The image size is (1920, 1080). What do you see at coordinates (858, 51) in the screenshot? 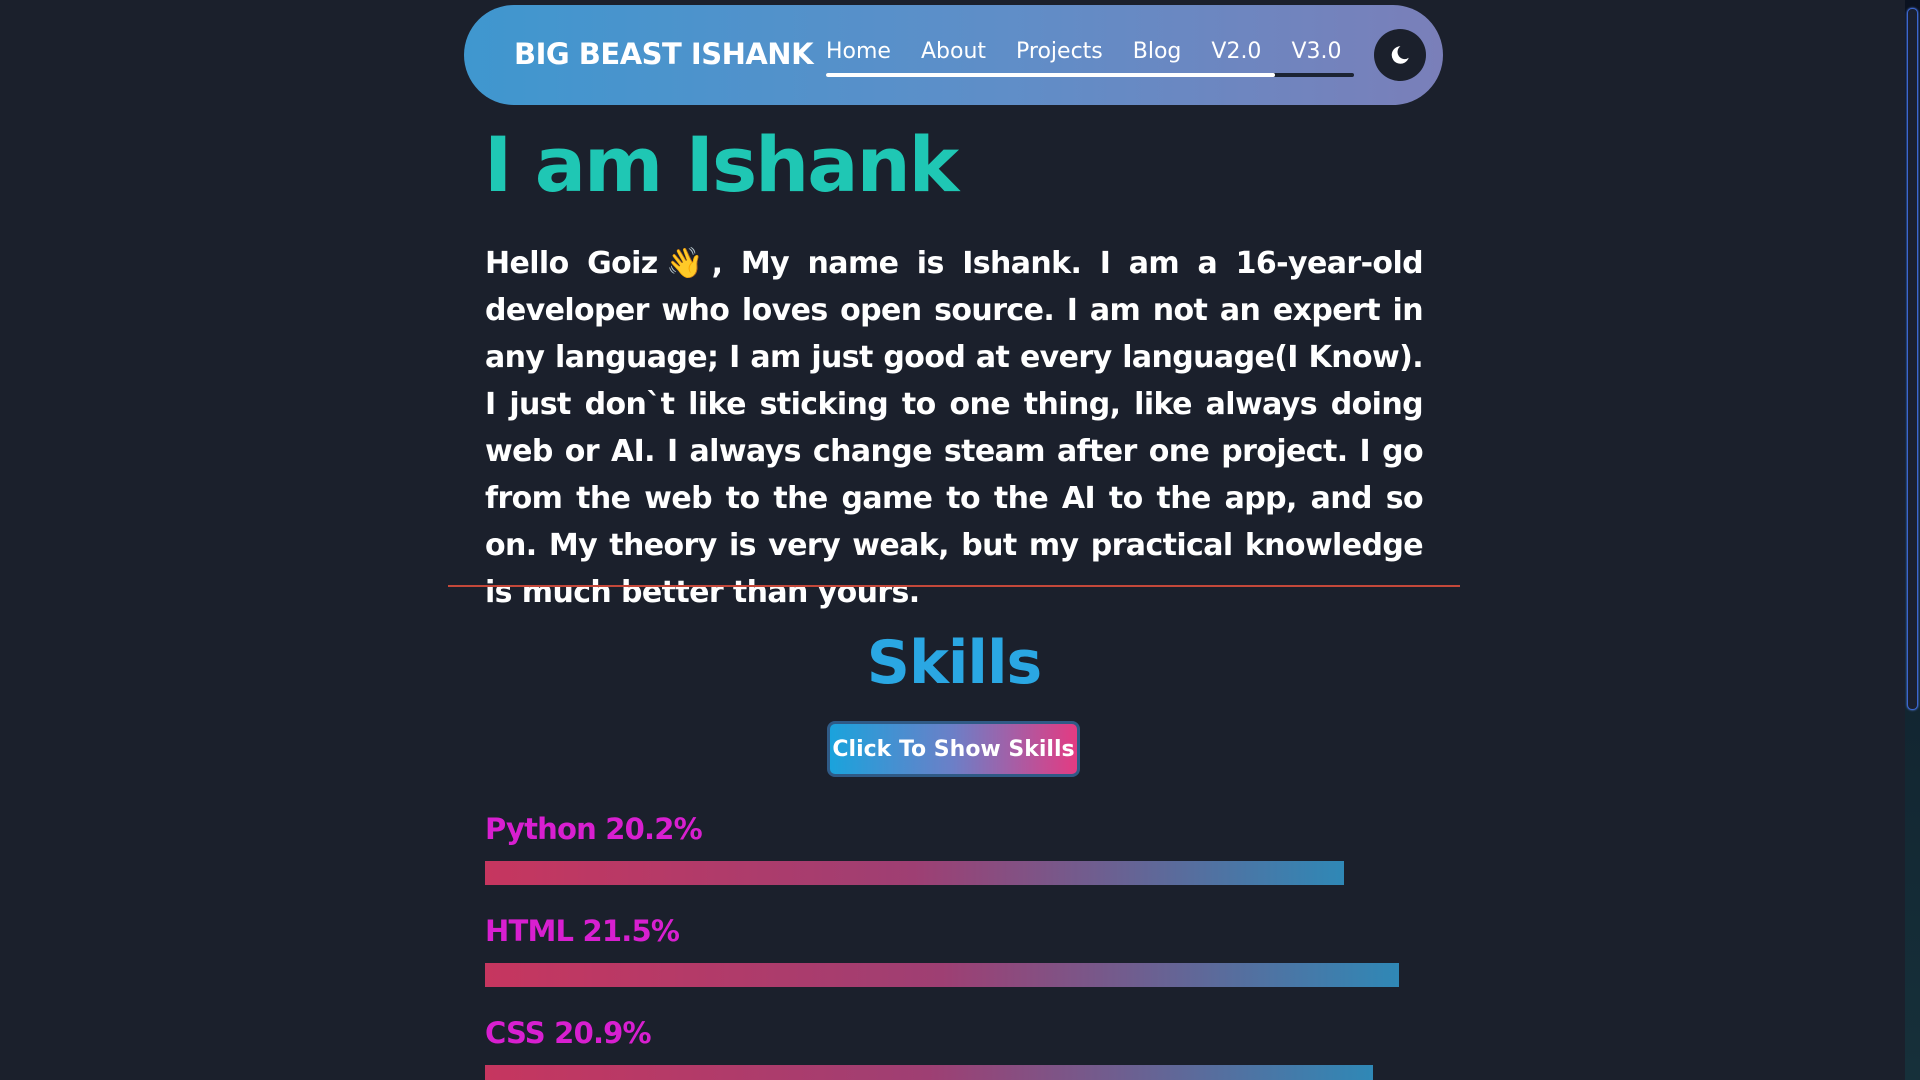
I see `nav-link-home: Home` at bounding box center [858, 51].